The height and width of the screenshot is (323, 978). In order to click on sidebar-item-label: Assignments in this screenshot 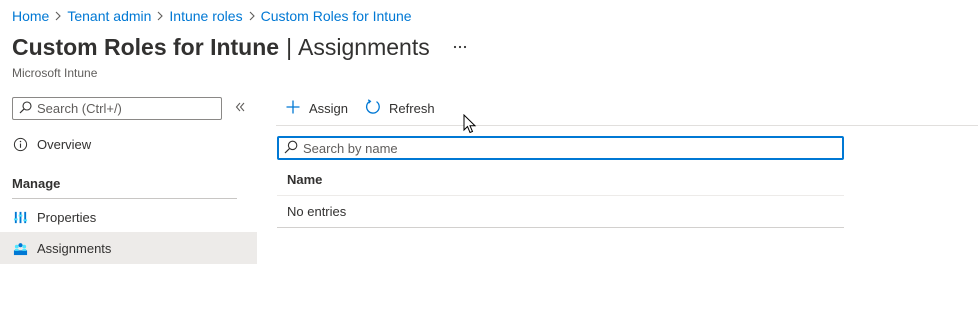, I will do `click(74, 248)`.